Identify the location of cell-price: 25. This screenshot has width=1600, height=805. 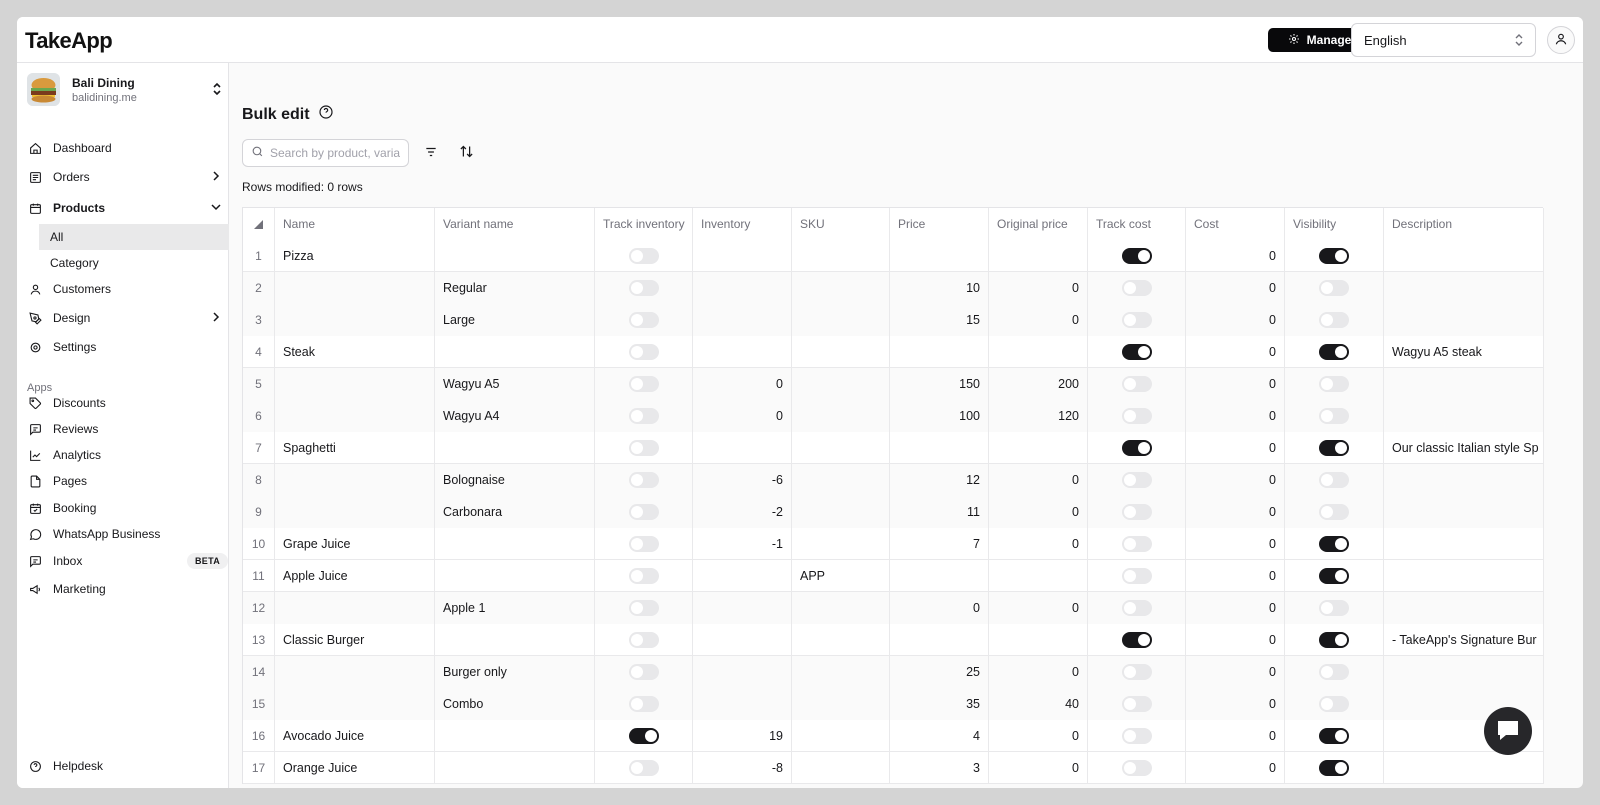
(939, 672).